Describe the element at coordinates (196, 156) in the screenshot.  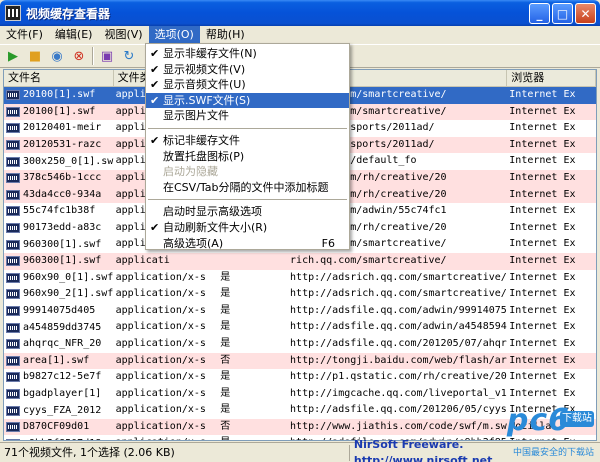
I see `menu-item-label: 放置托盘图标` at that location.